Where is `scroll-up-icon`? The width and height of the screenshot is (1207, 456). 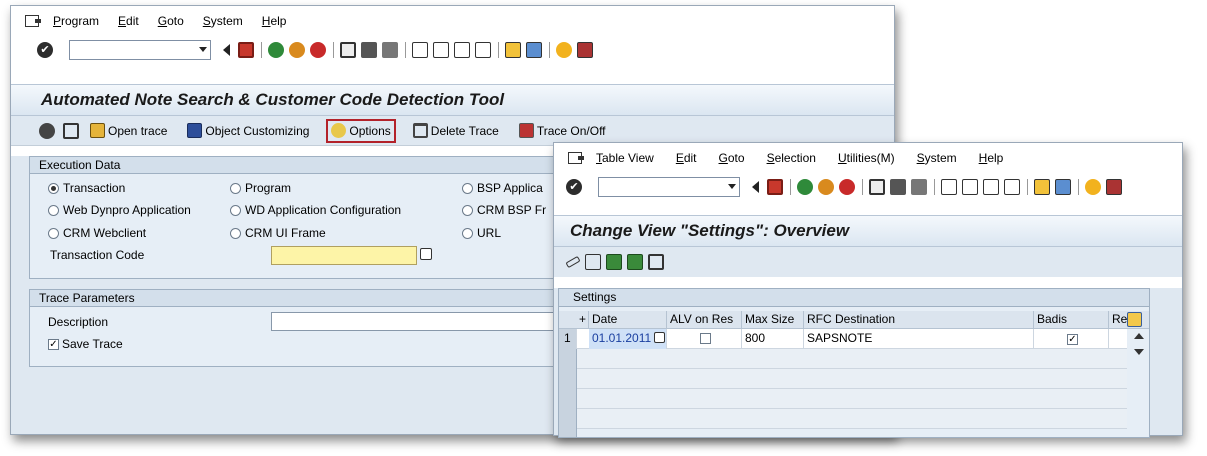 scroll-up-icon is located at coordinates (1139, 336).